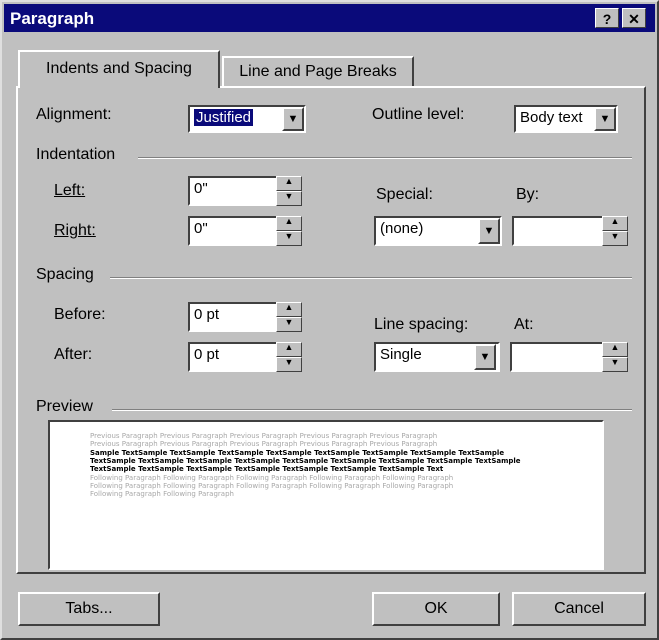  What do you see at coordinates (70, 190) in the screenshot?
I see `left-indent-label: Left:` at bounding box center [70, 190].